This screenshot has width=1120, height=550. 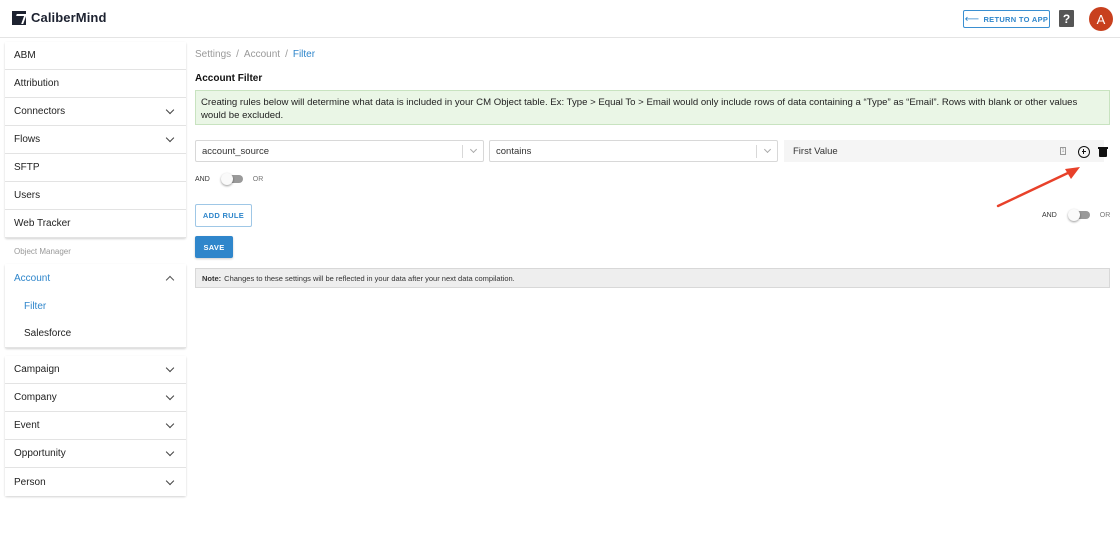 I want to click on help-icon: ?, so click(x=1066, y=18).